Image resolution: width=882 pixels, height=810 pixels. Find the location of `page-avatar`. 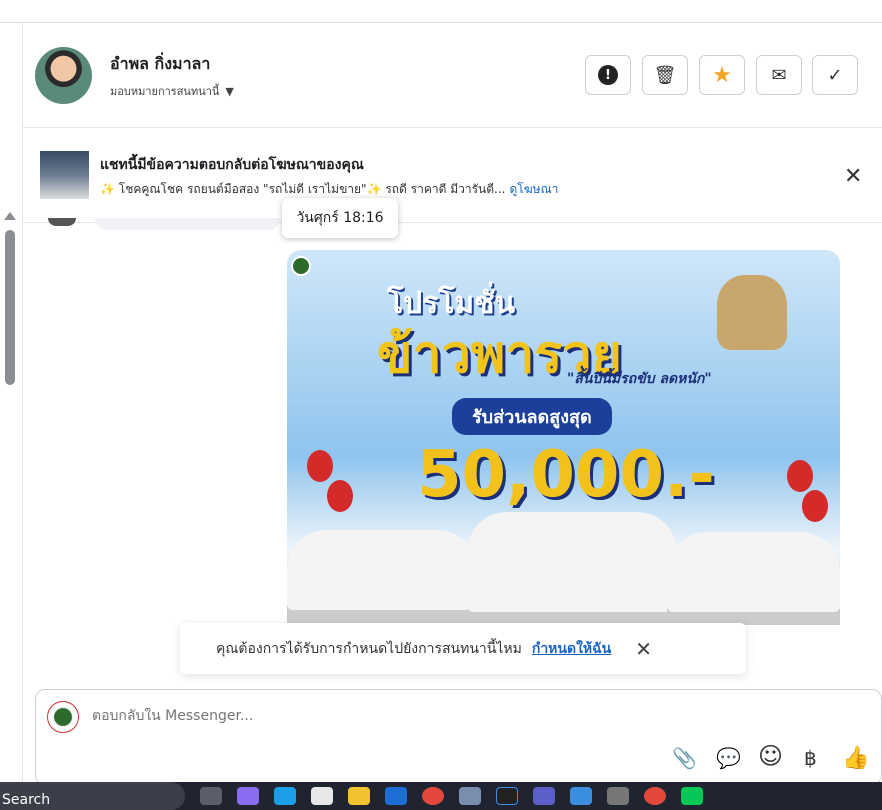

page-avatar is located at coordinates (63, 717).